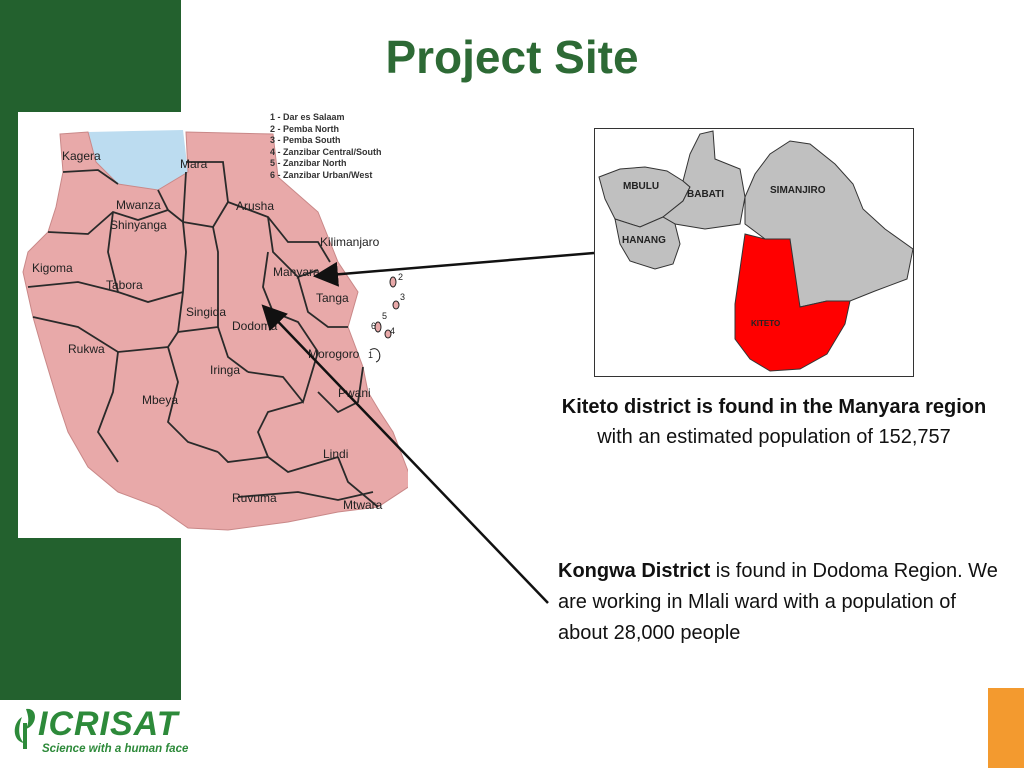 This screenshot has width=1024, height=768. I want to click on region-label-kagera: Kagera, so click(81, 156).